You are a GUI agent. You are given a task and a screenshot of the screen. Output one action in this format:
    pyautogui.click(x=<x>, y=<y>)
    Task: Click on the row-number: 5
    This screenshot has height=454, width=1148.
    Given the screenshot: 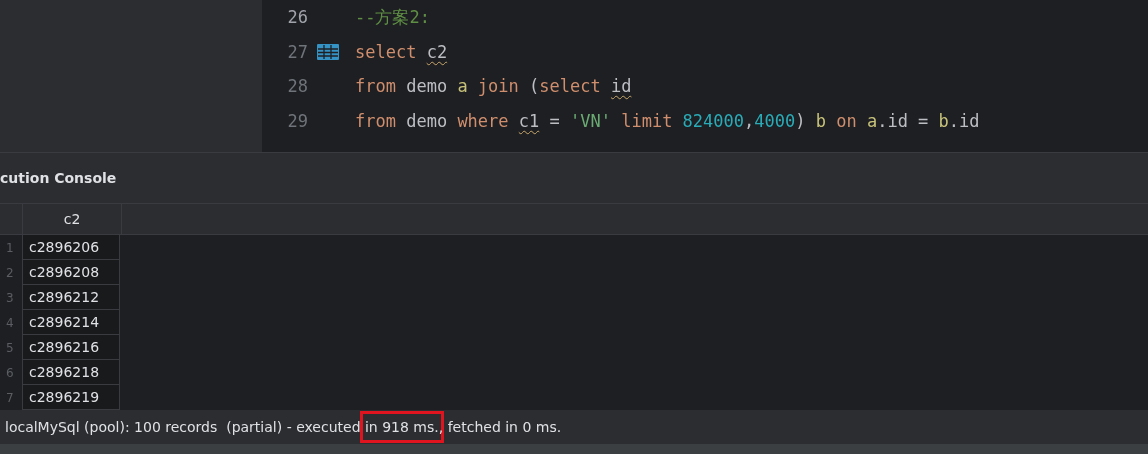 What is the action you would take?
    pyautogui.click(x=10, y=348)
    